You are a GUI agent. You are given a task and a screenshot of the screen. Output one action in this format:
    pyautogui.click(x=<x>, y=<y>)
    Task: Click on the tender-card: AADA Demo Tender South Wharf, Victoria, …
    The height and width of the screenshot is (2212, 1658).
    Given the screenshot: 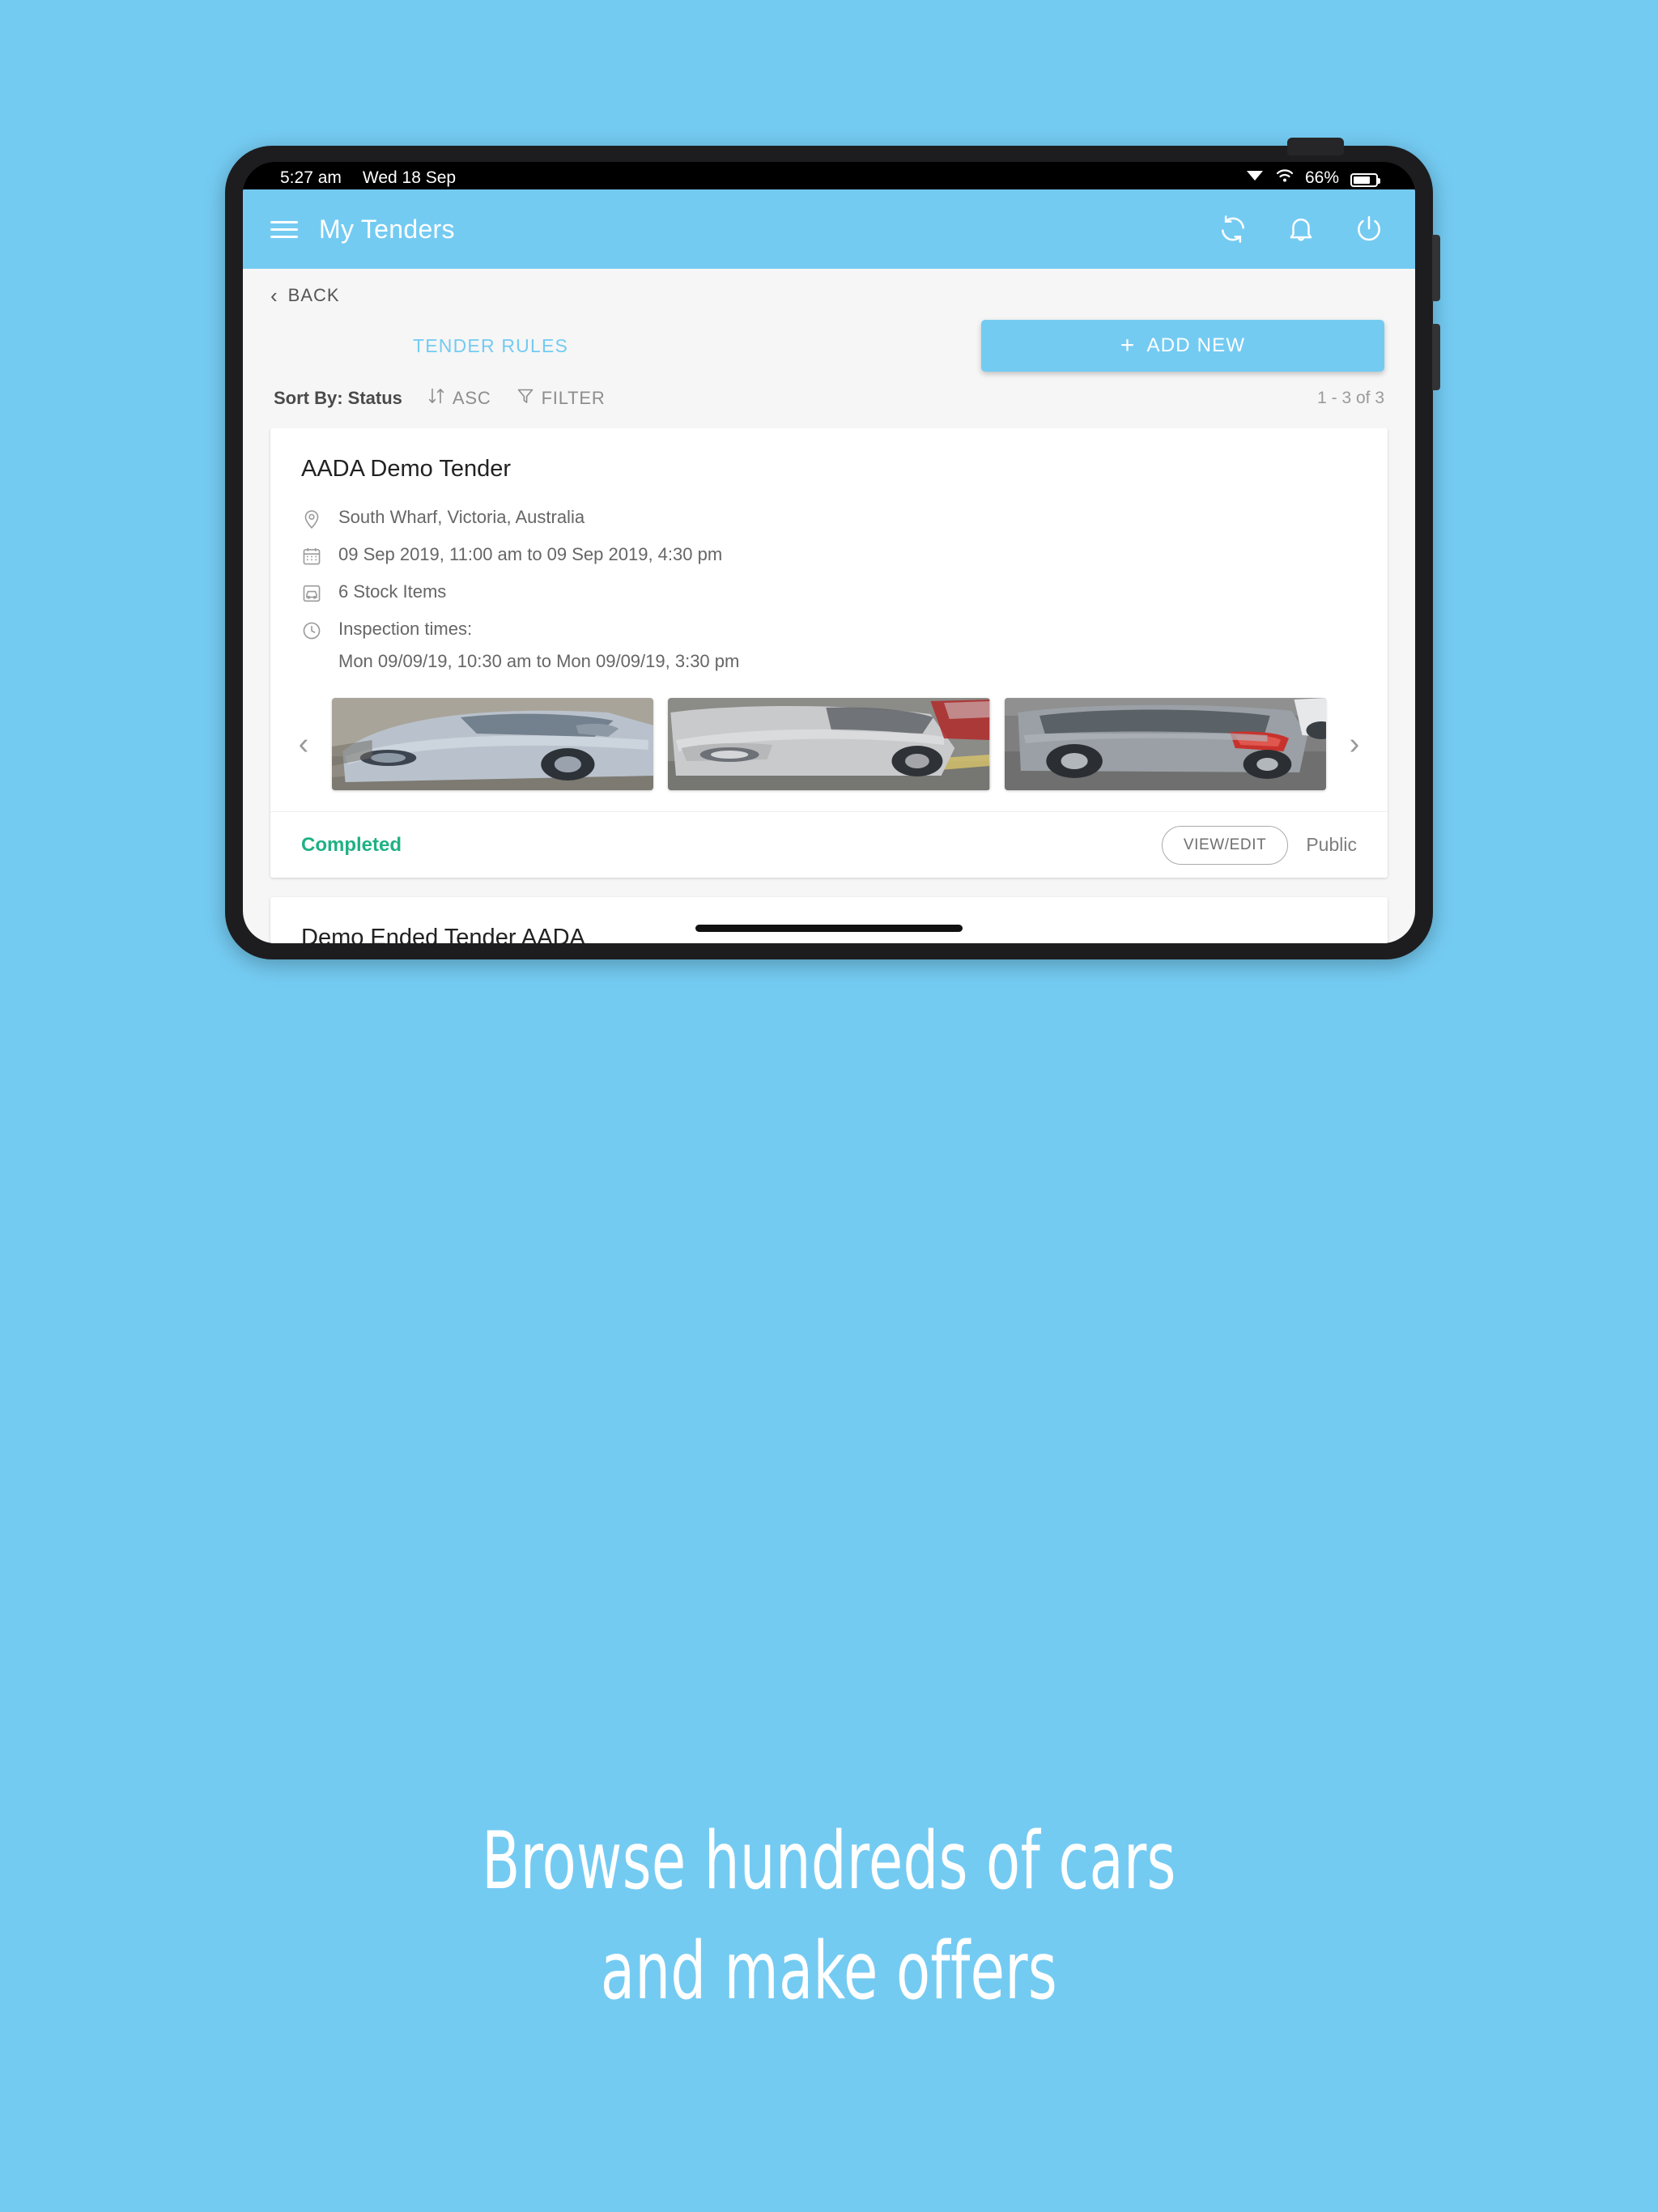 What is the action you would take?
    pyautogui.click(x=829, y=653)
    